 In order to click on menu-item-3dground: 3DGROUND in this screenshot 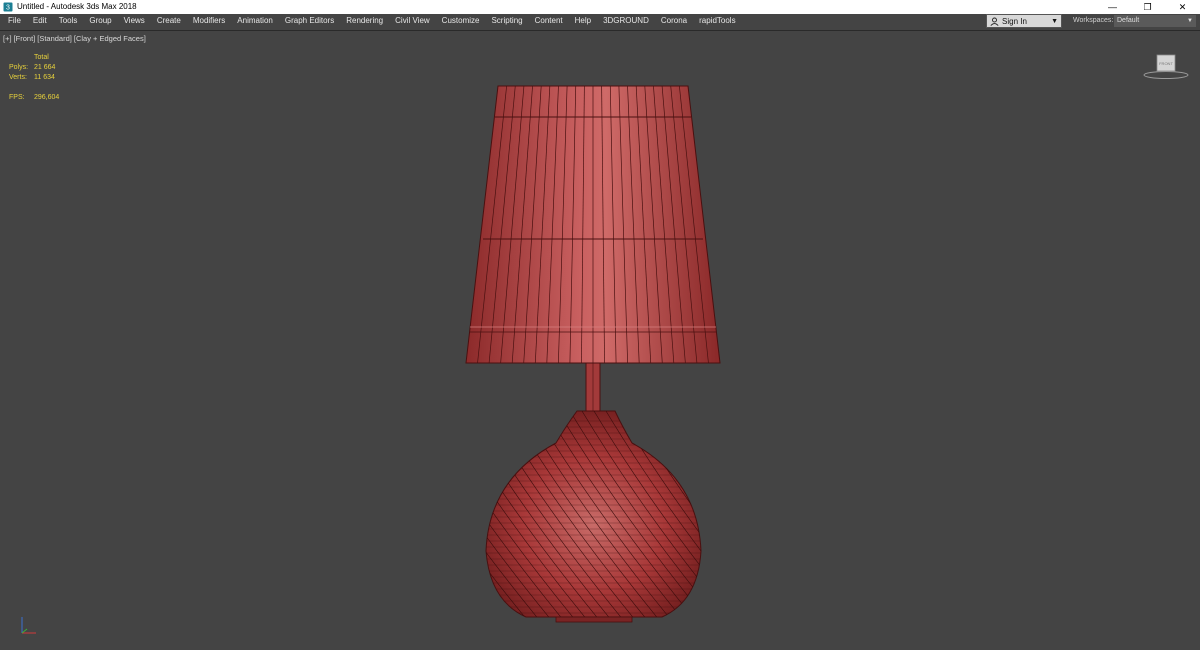, I will do `click(626, 21)`.